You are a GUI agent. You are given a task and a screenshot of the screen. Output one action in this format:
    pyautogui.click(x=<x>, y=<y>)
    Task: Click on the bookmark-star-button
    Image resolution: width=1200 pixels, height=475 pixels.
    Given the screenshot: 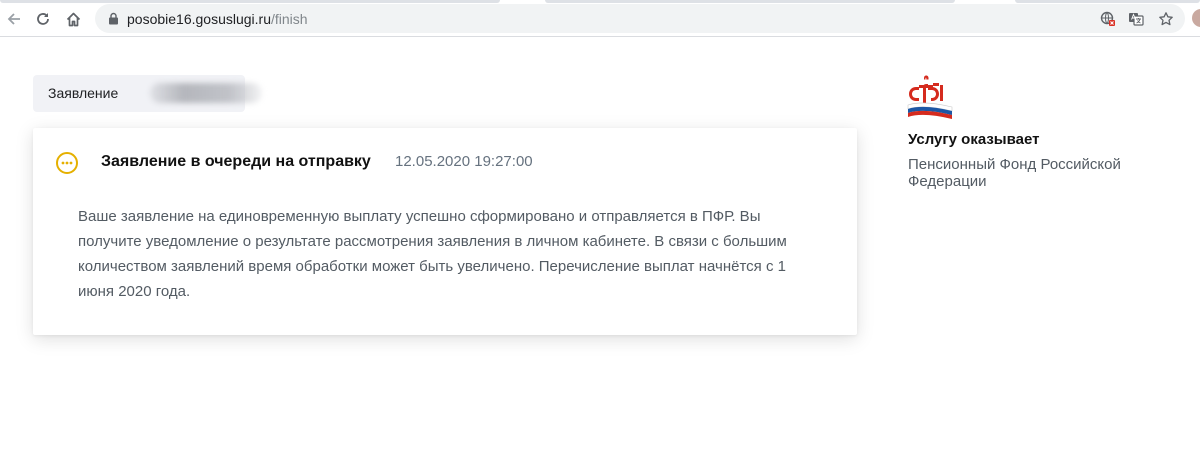 What is the action you would take?
    pyautogui.click(x=1166, y=19)
    